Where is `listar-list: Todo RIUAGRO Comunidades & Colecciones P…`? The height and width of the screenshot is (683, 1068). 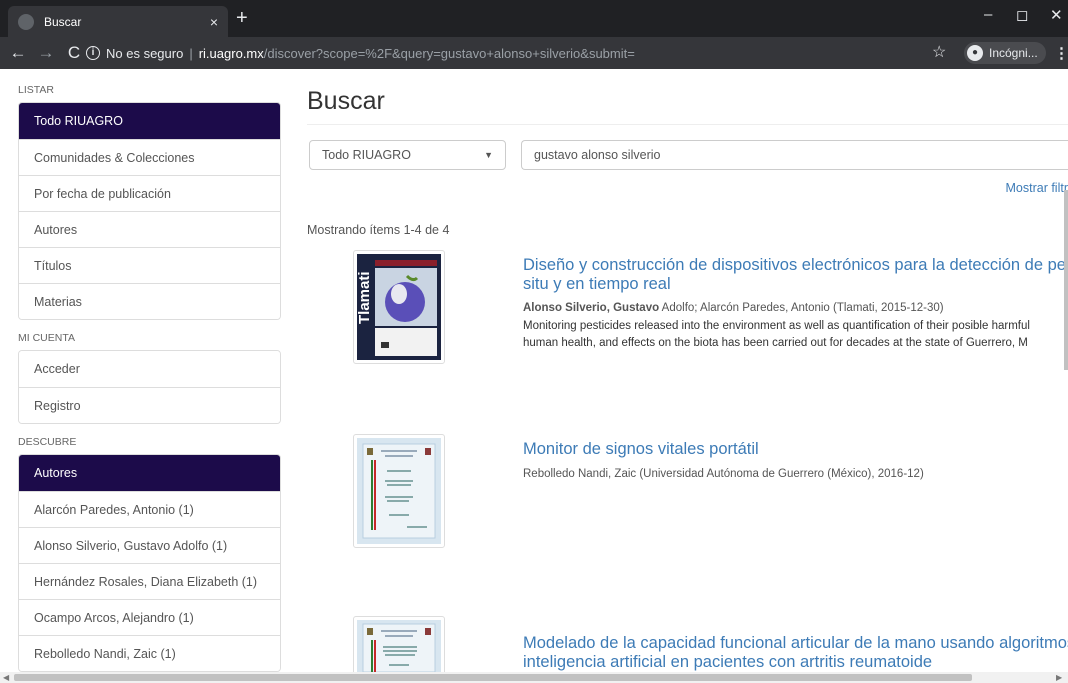 listar-list: Todo RIUAGRO Comunidades & Colecciones P… is located at coordinates (149, 211).